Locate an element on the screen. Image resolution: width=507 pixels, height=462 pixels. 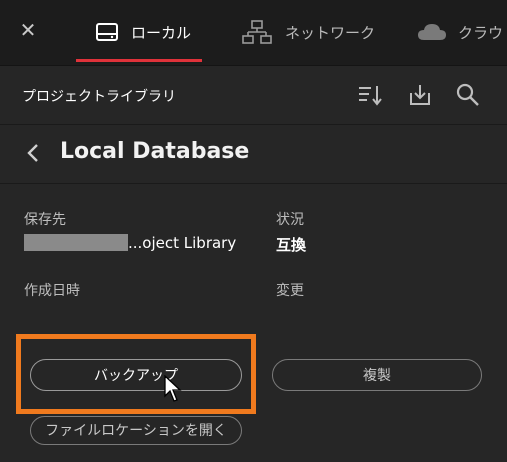
close-icon: ✕ is located at coordinates (28, 30).